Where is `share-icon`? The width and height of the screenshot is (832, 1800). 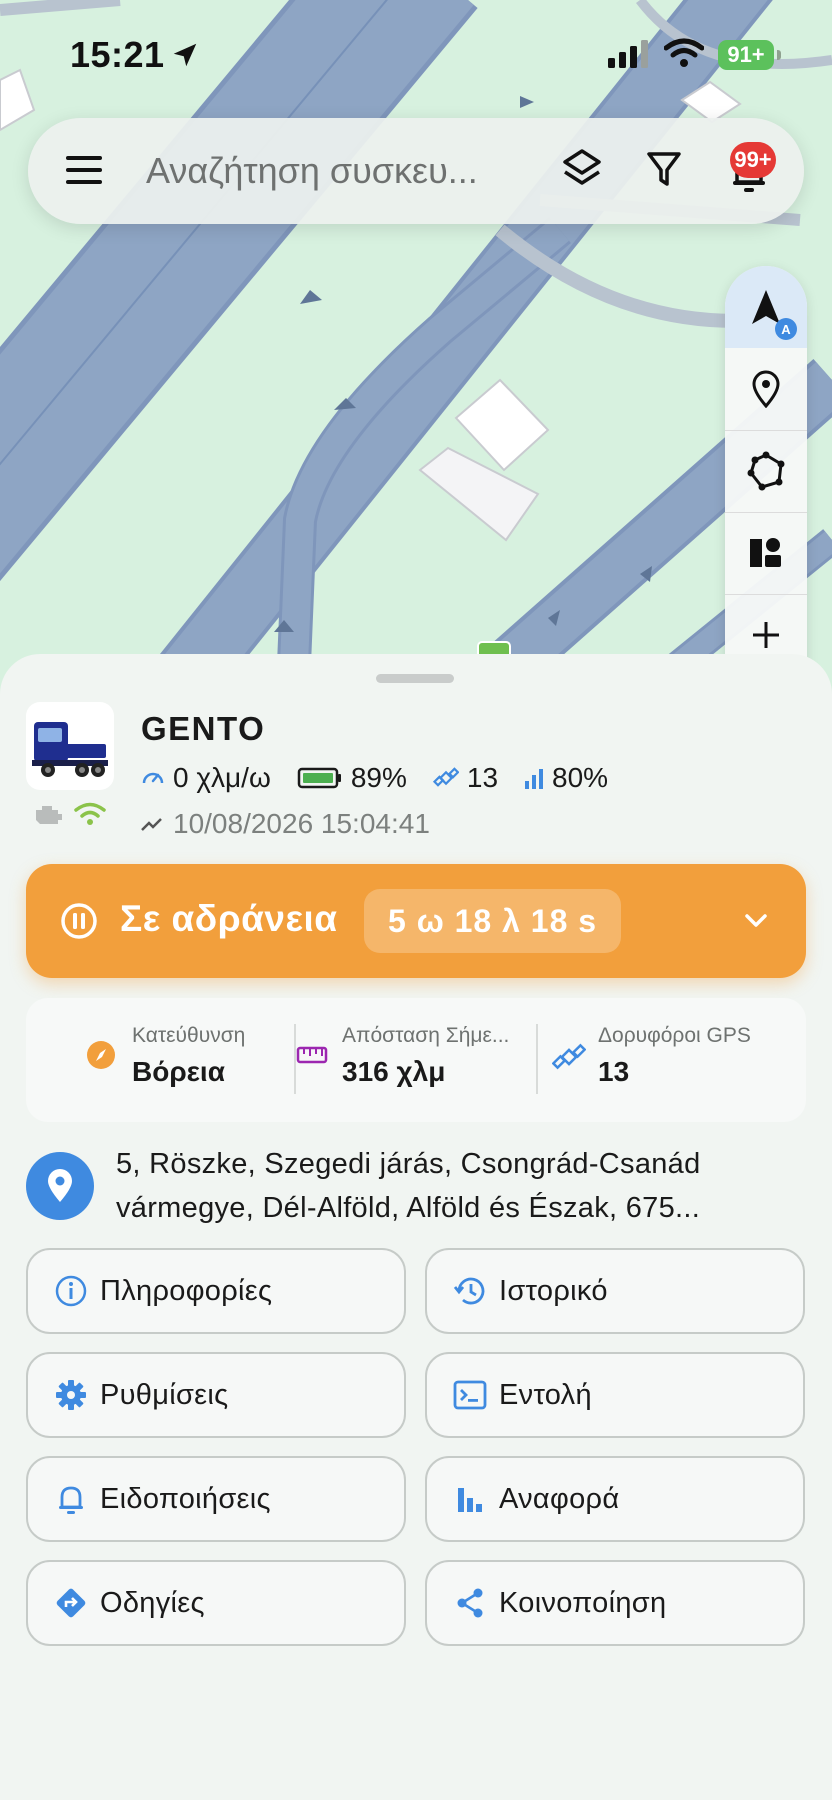 share-icon is located at coordinates (470, 1603).